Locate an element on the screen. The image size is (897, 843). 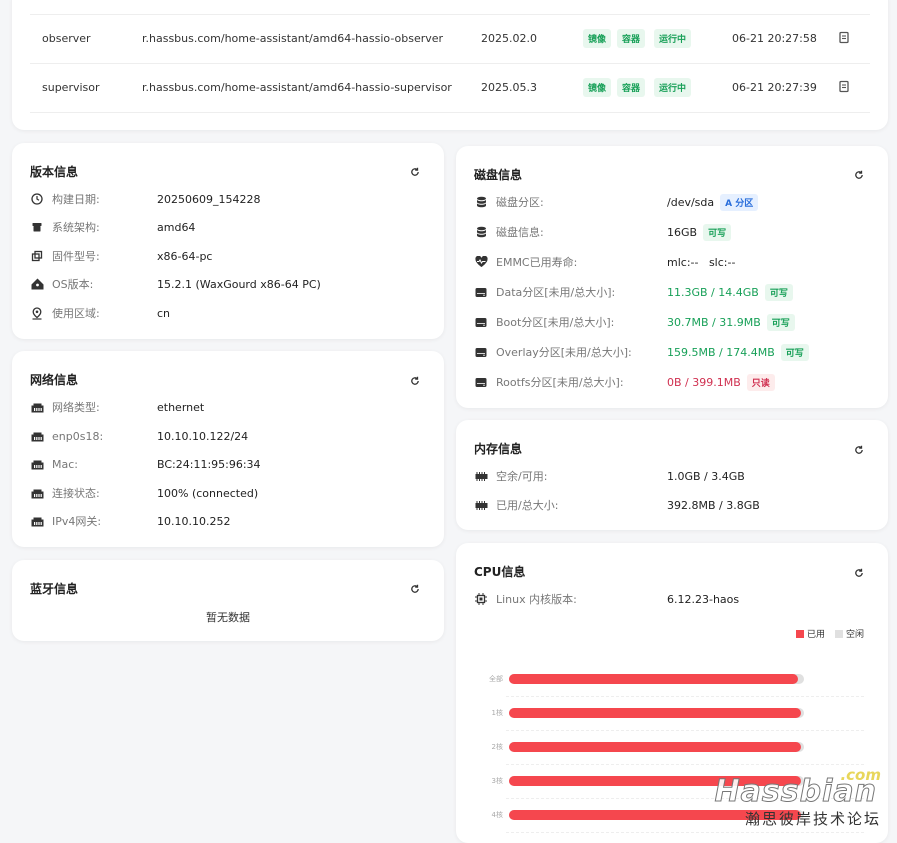
watermark-subtitle: 瀚思彼岸技术论坛 is located at coordinates (813, 818).